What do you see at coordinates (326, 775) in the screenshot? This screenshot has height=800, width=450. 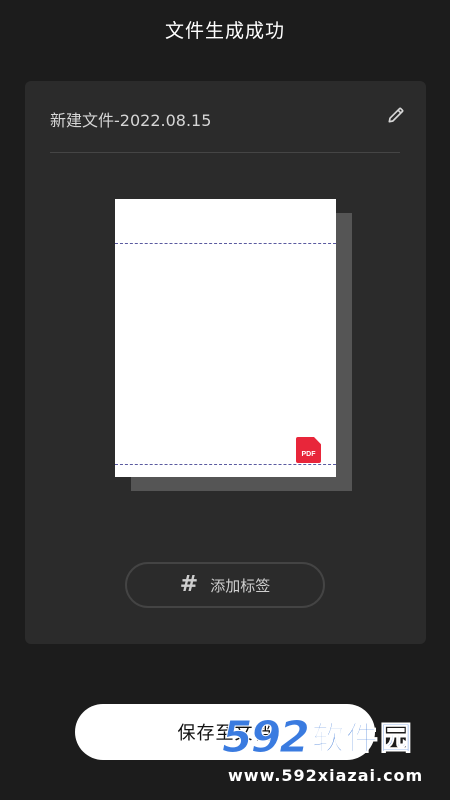 I see `watermark-url: www.592xiazai.com` at bounding box center [326, 775].